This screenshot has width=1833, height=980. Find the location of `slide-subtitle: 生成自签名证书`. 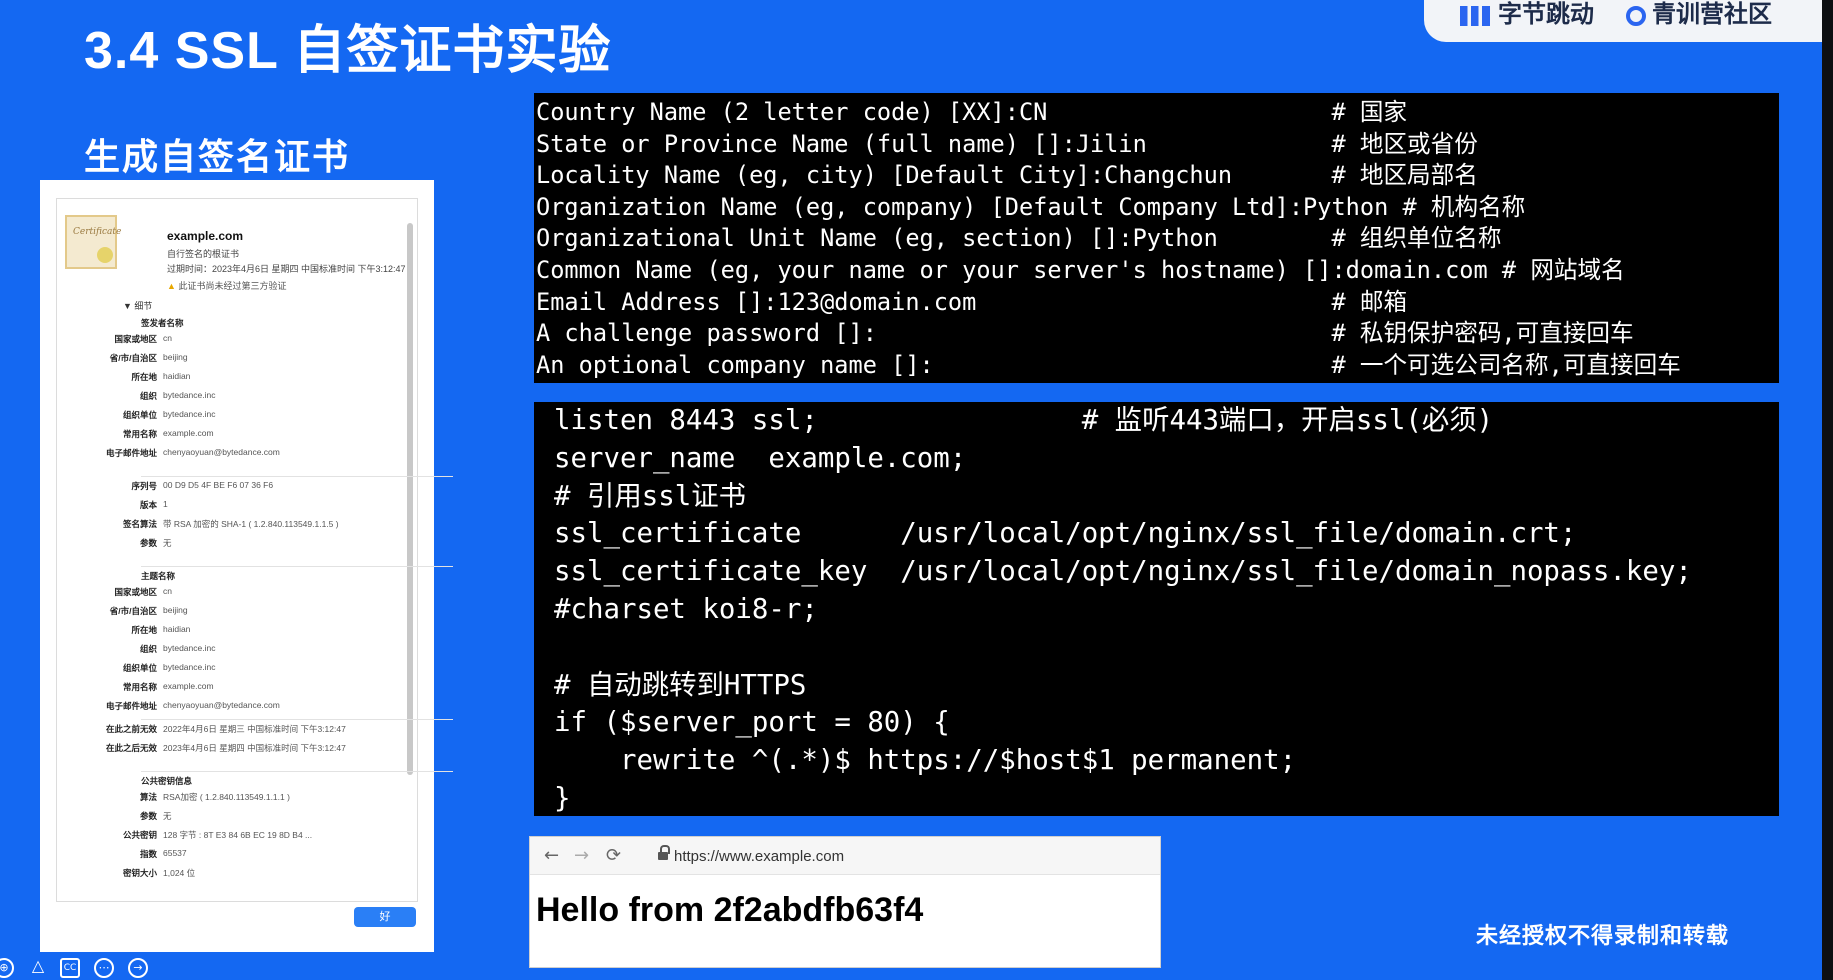

slide-subtitle: 生成自签名证书 is located at coordinates (217, 156).